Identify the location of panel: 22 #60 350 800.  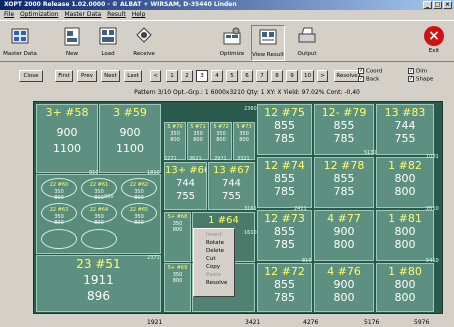
(59, 191).